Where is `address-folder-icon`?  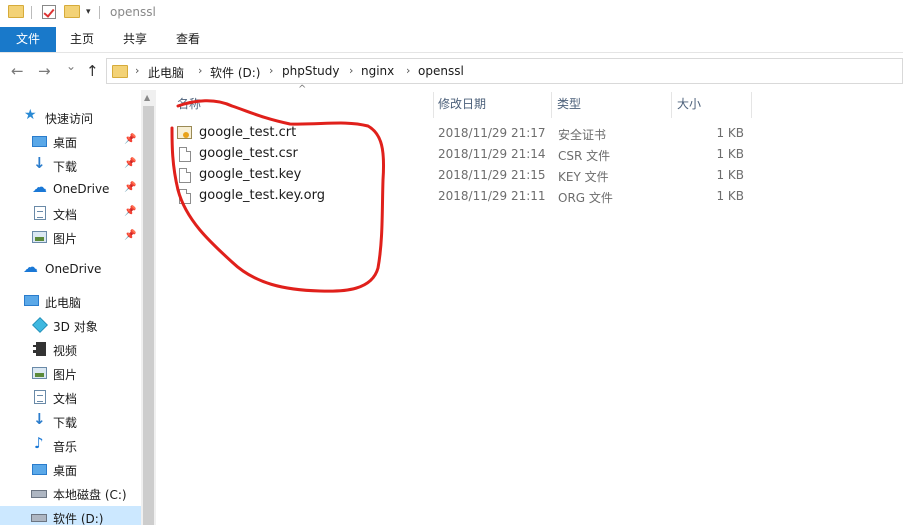
address-folder-icon is located at coordinates (120, 71).